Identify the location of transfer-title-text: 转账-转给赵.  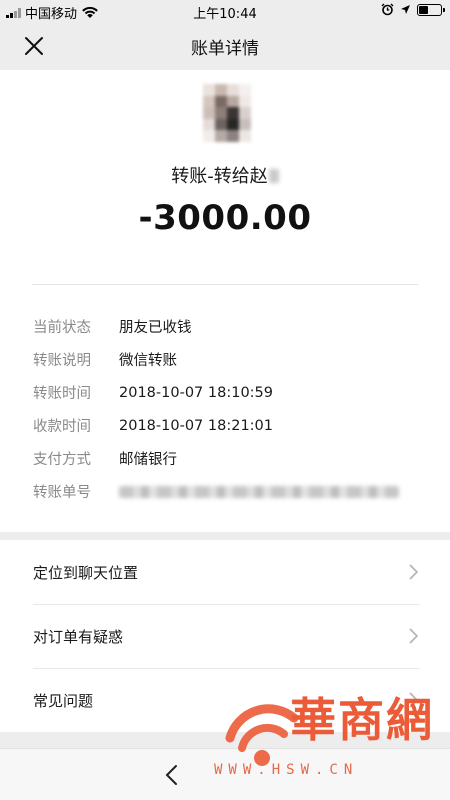
(219, 176).